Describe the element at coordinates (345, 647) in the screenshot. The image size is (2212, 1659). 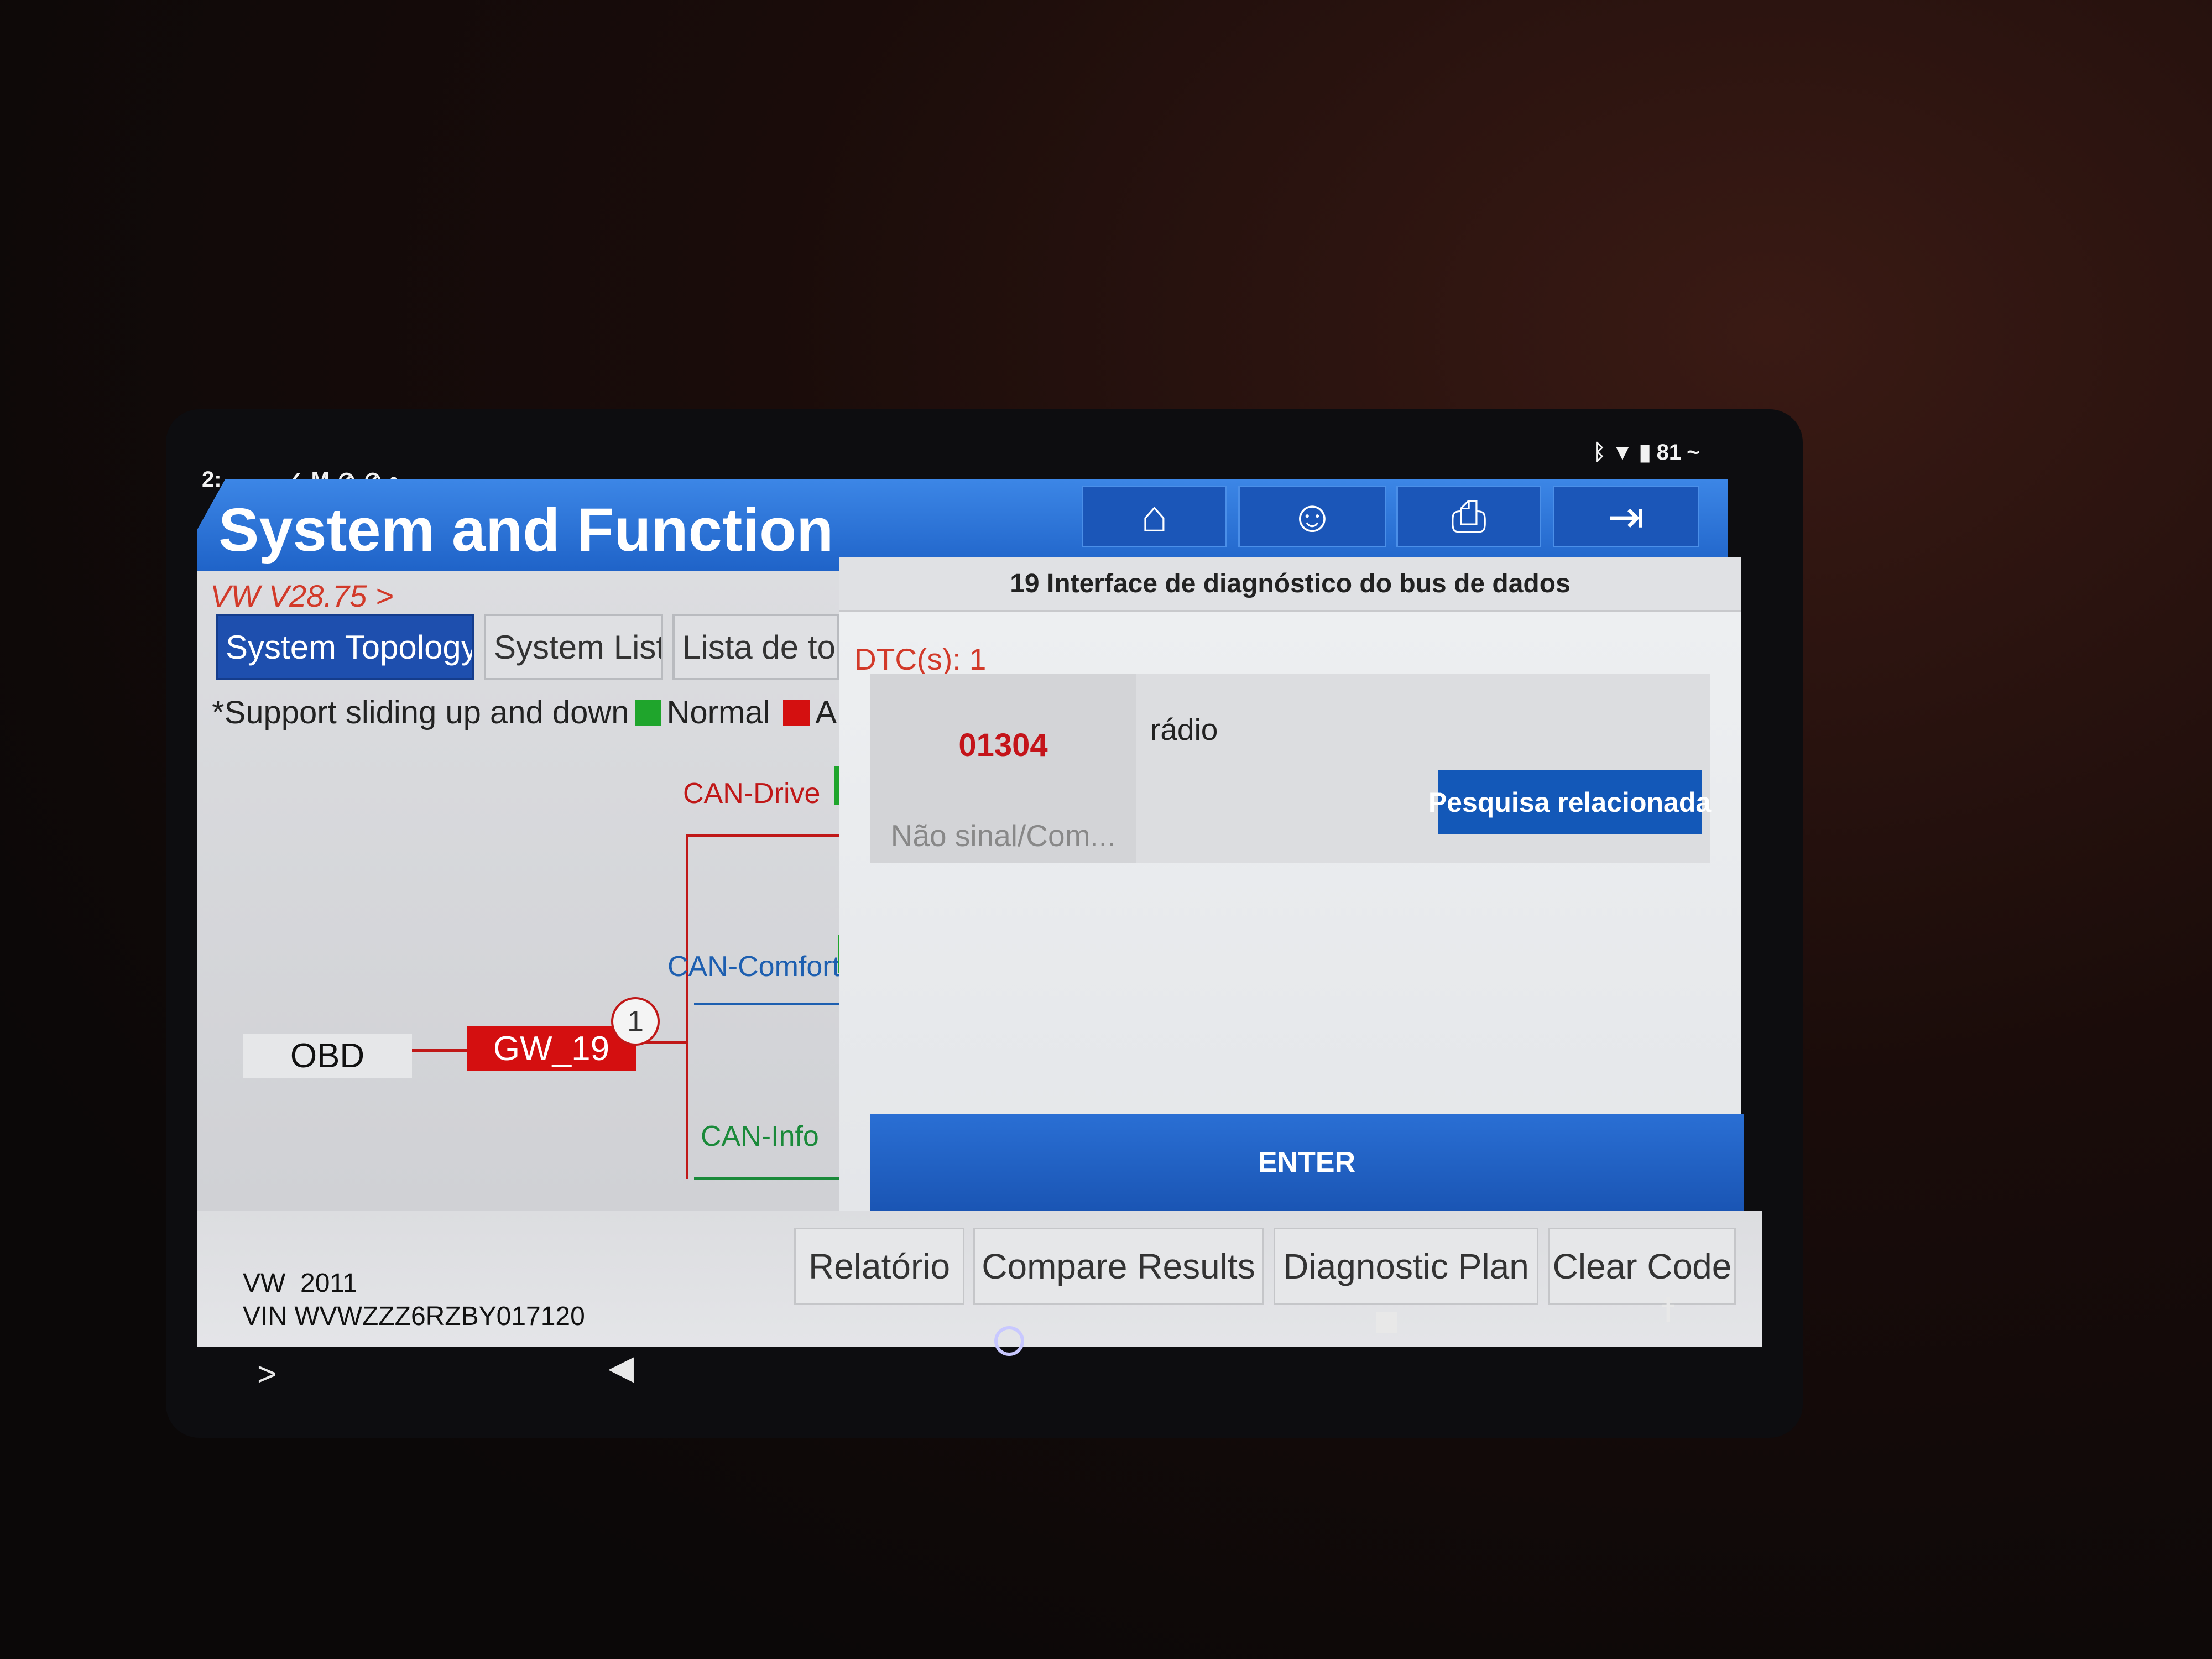
I see `tab-system-topology: System Topology` at that location.